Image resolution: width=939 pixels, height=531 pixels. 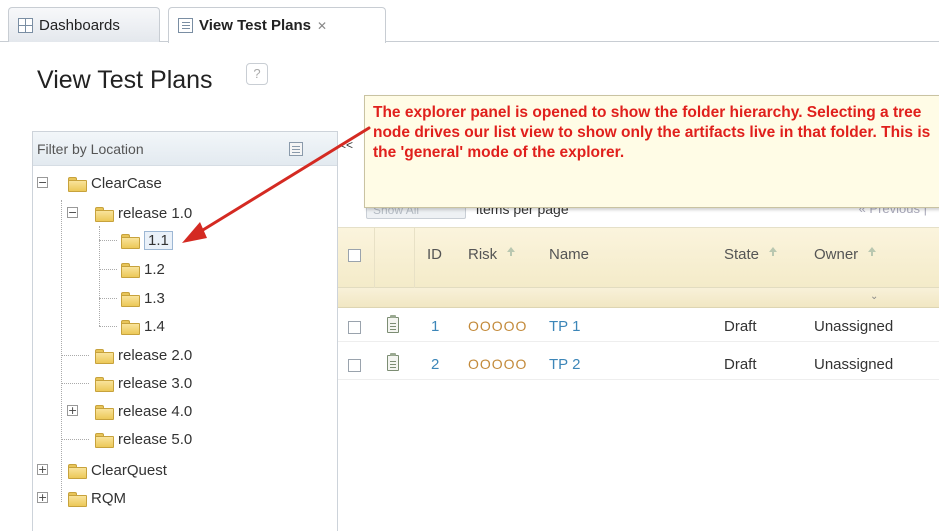 What do you see at coordinates (154, 326) in the screenshot?
I see `tree-node-label: 1.4` at bounding box center [154, 326].